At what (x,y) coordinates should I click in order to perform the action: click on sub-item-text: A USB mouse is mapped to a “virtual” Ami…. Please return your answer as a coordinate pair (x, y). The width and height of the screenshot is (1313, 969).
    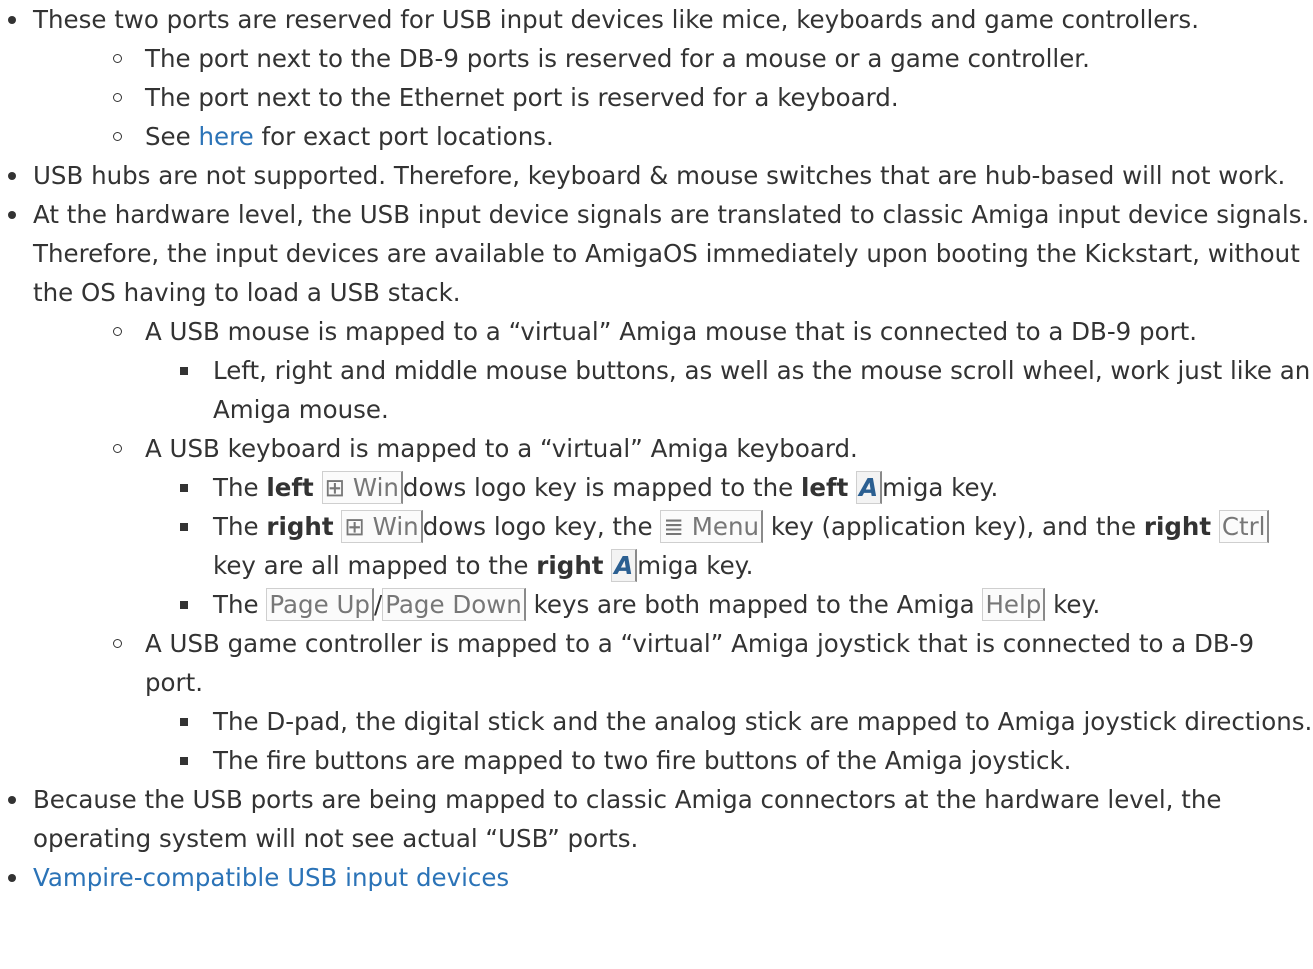
    Looking at the image, I should click on (671, 331).